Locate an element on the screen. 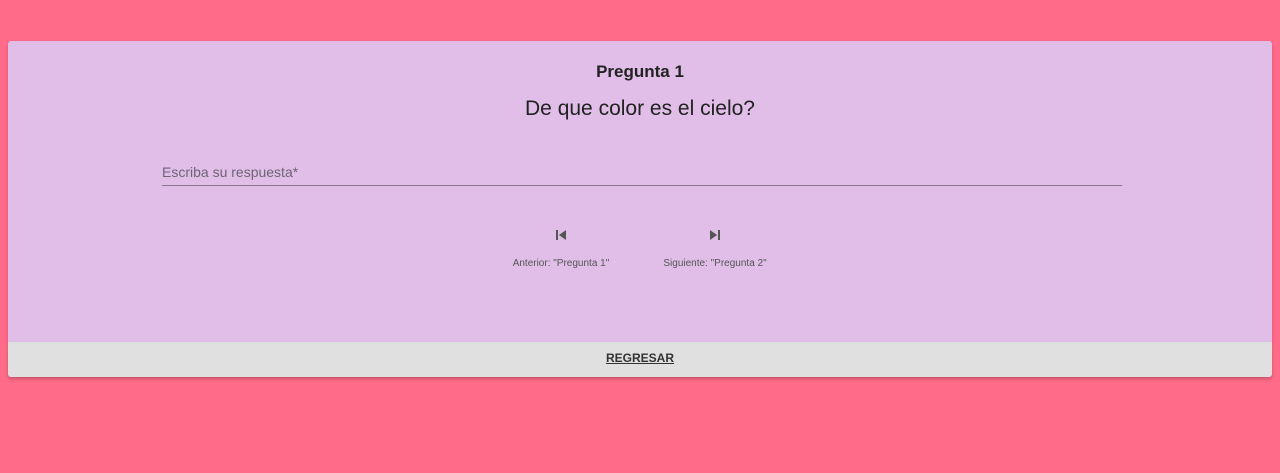 This screenshot has height=473, width=1280. next-button: Siguiente: "Pregunta 2" is located at coordinates (715, 250).